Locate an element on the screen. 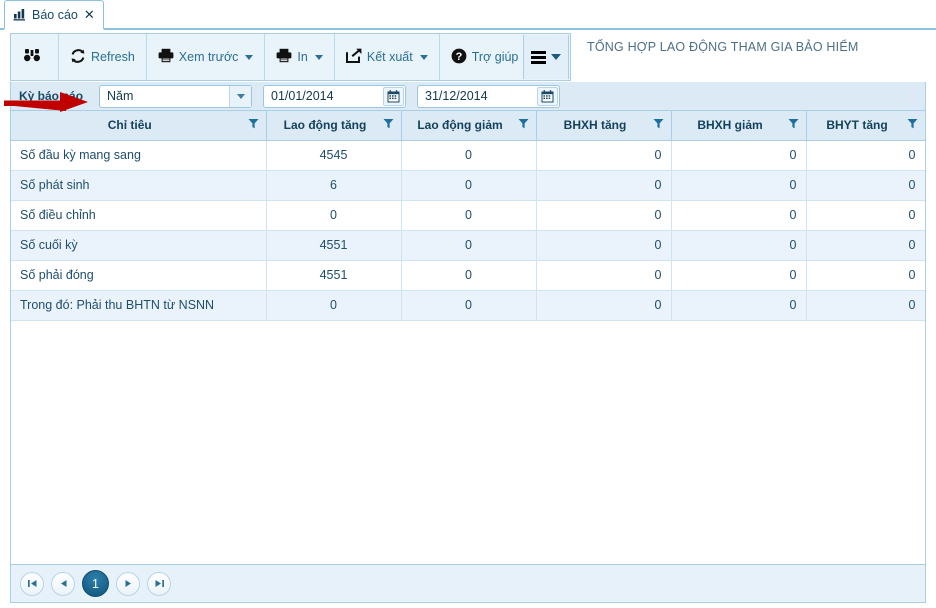  report-title: TỔNG HỢP LAO ĐỘNG THAM GIA BẢO HIỂM is located at coordinates (751, 57).